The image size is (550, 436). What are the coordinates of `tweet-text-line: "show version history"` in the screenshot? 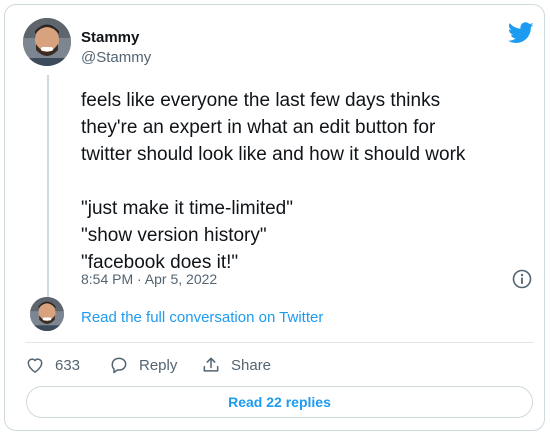 It's located at (174, 235).